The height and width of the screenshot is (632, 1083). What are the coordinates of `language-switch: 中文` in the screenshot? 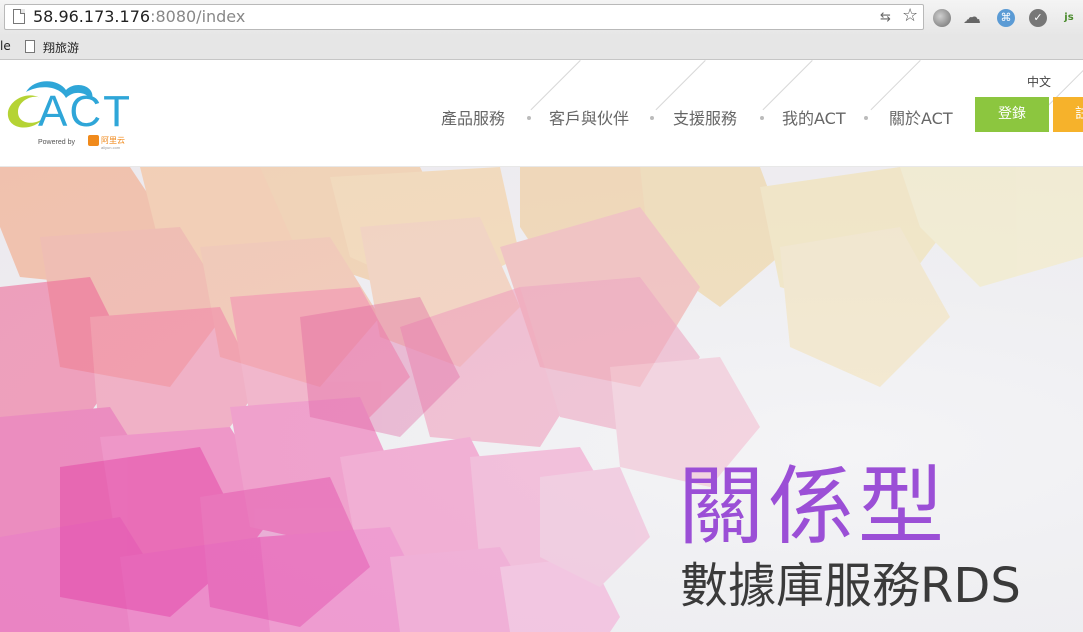 It's located at (1039, 81).